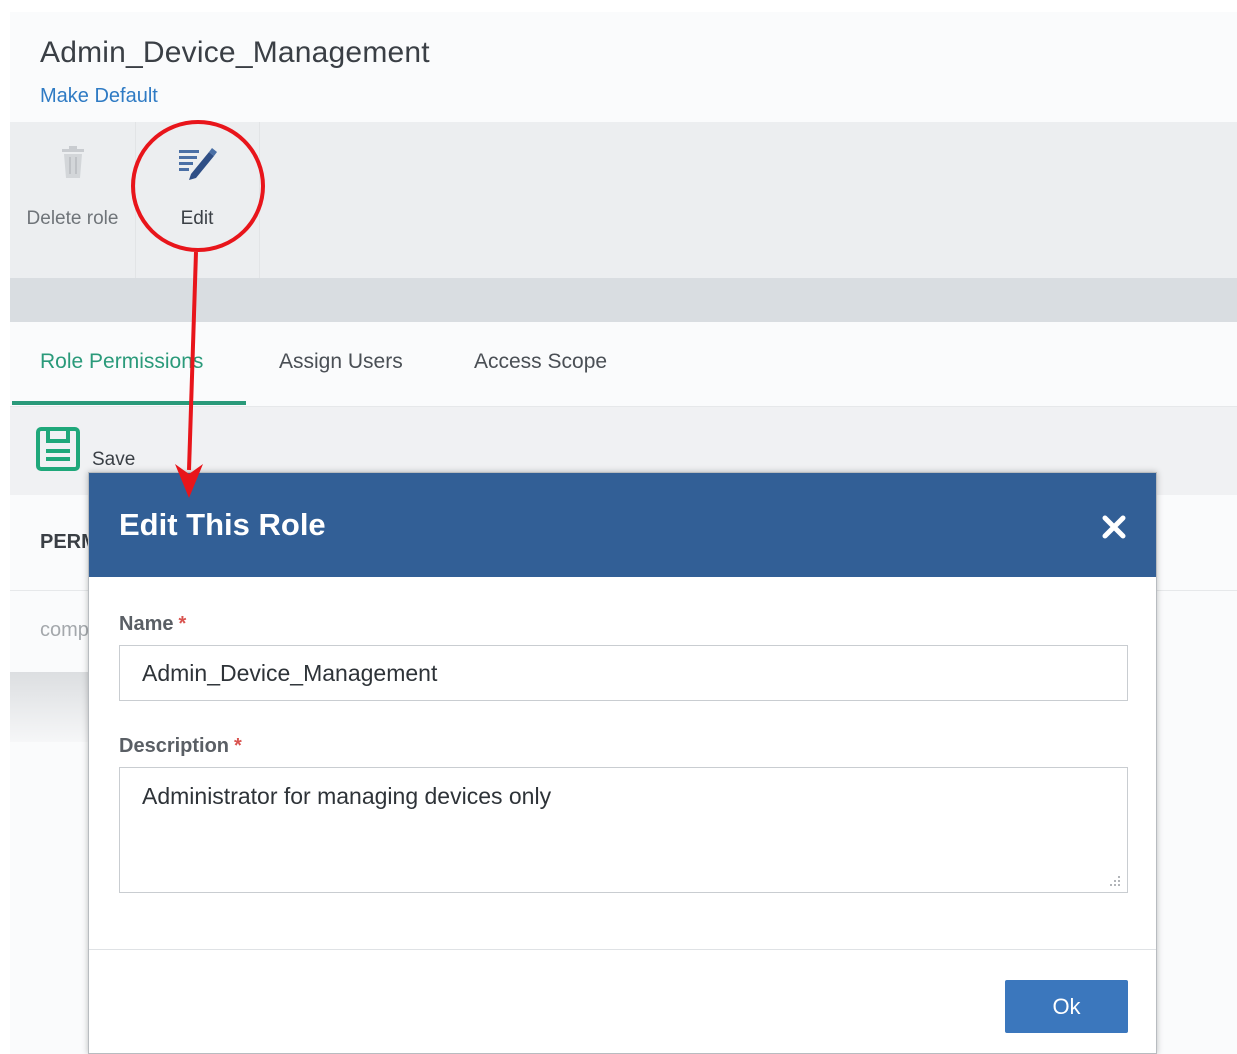 The width and height of the screenshot is (1237, 1054). Describe the element at coordinates (623, 200) in the screenshot. I see `toolbar: Delete role Edit` at that location.